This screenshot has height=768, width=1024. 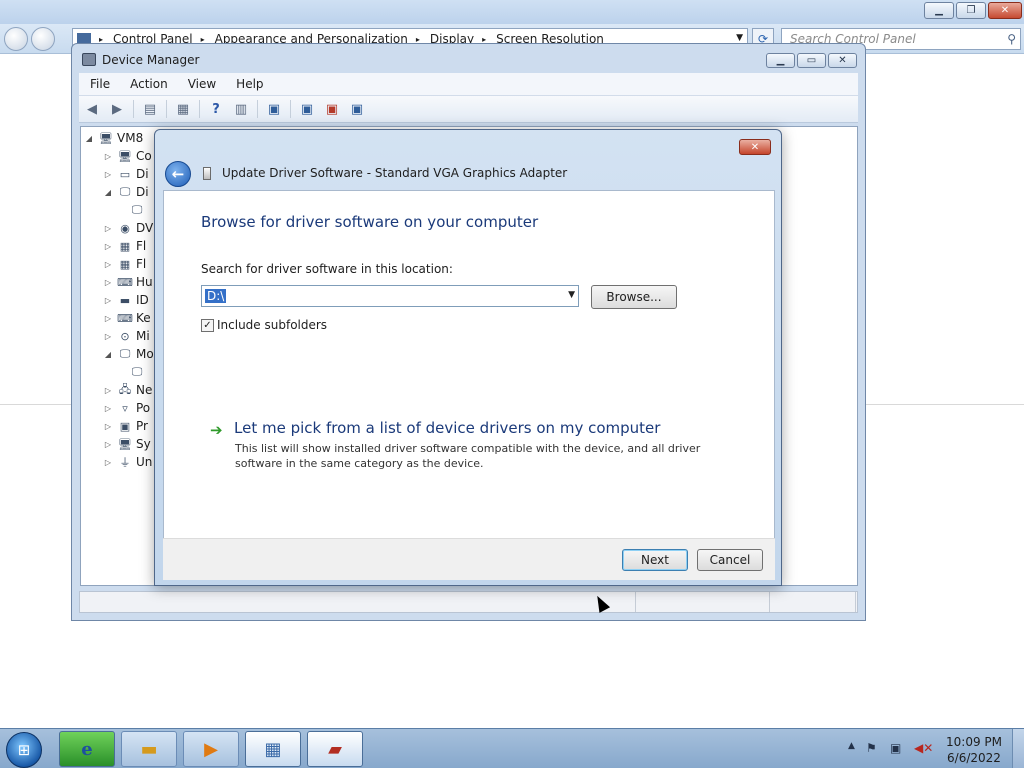 What do you see at coordinates (113, 138) in the screenshot?
I see `tree-node-root: ◢ 🖥 VM8` at bounding box center [113, 138].